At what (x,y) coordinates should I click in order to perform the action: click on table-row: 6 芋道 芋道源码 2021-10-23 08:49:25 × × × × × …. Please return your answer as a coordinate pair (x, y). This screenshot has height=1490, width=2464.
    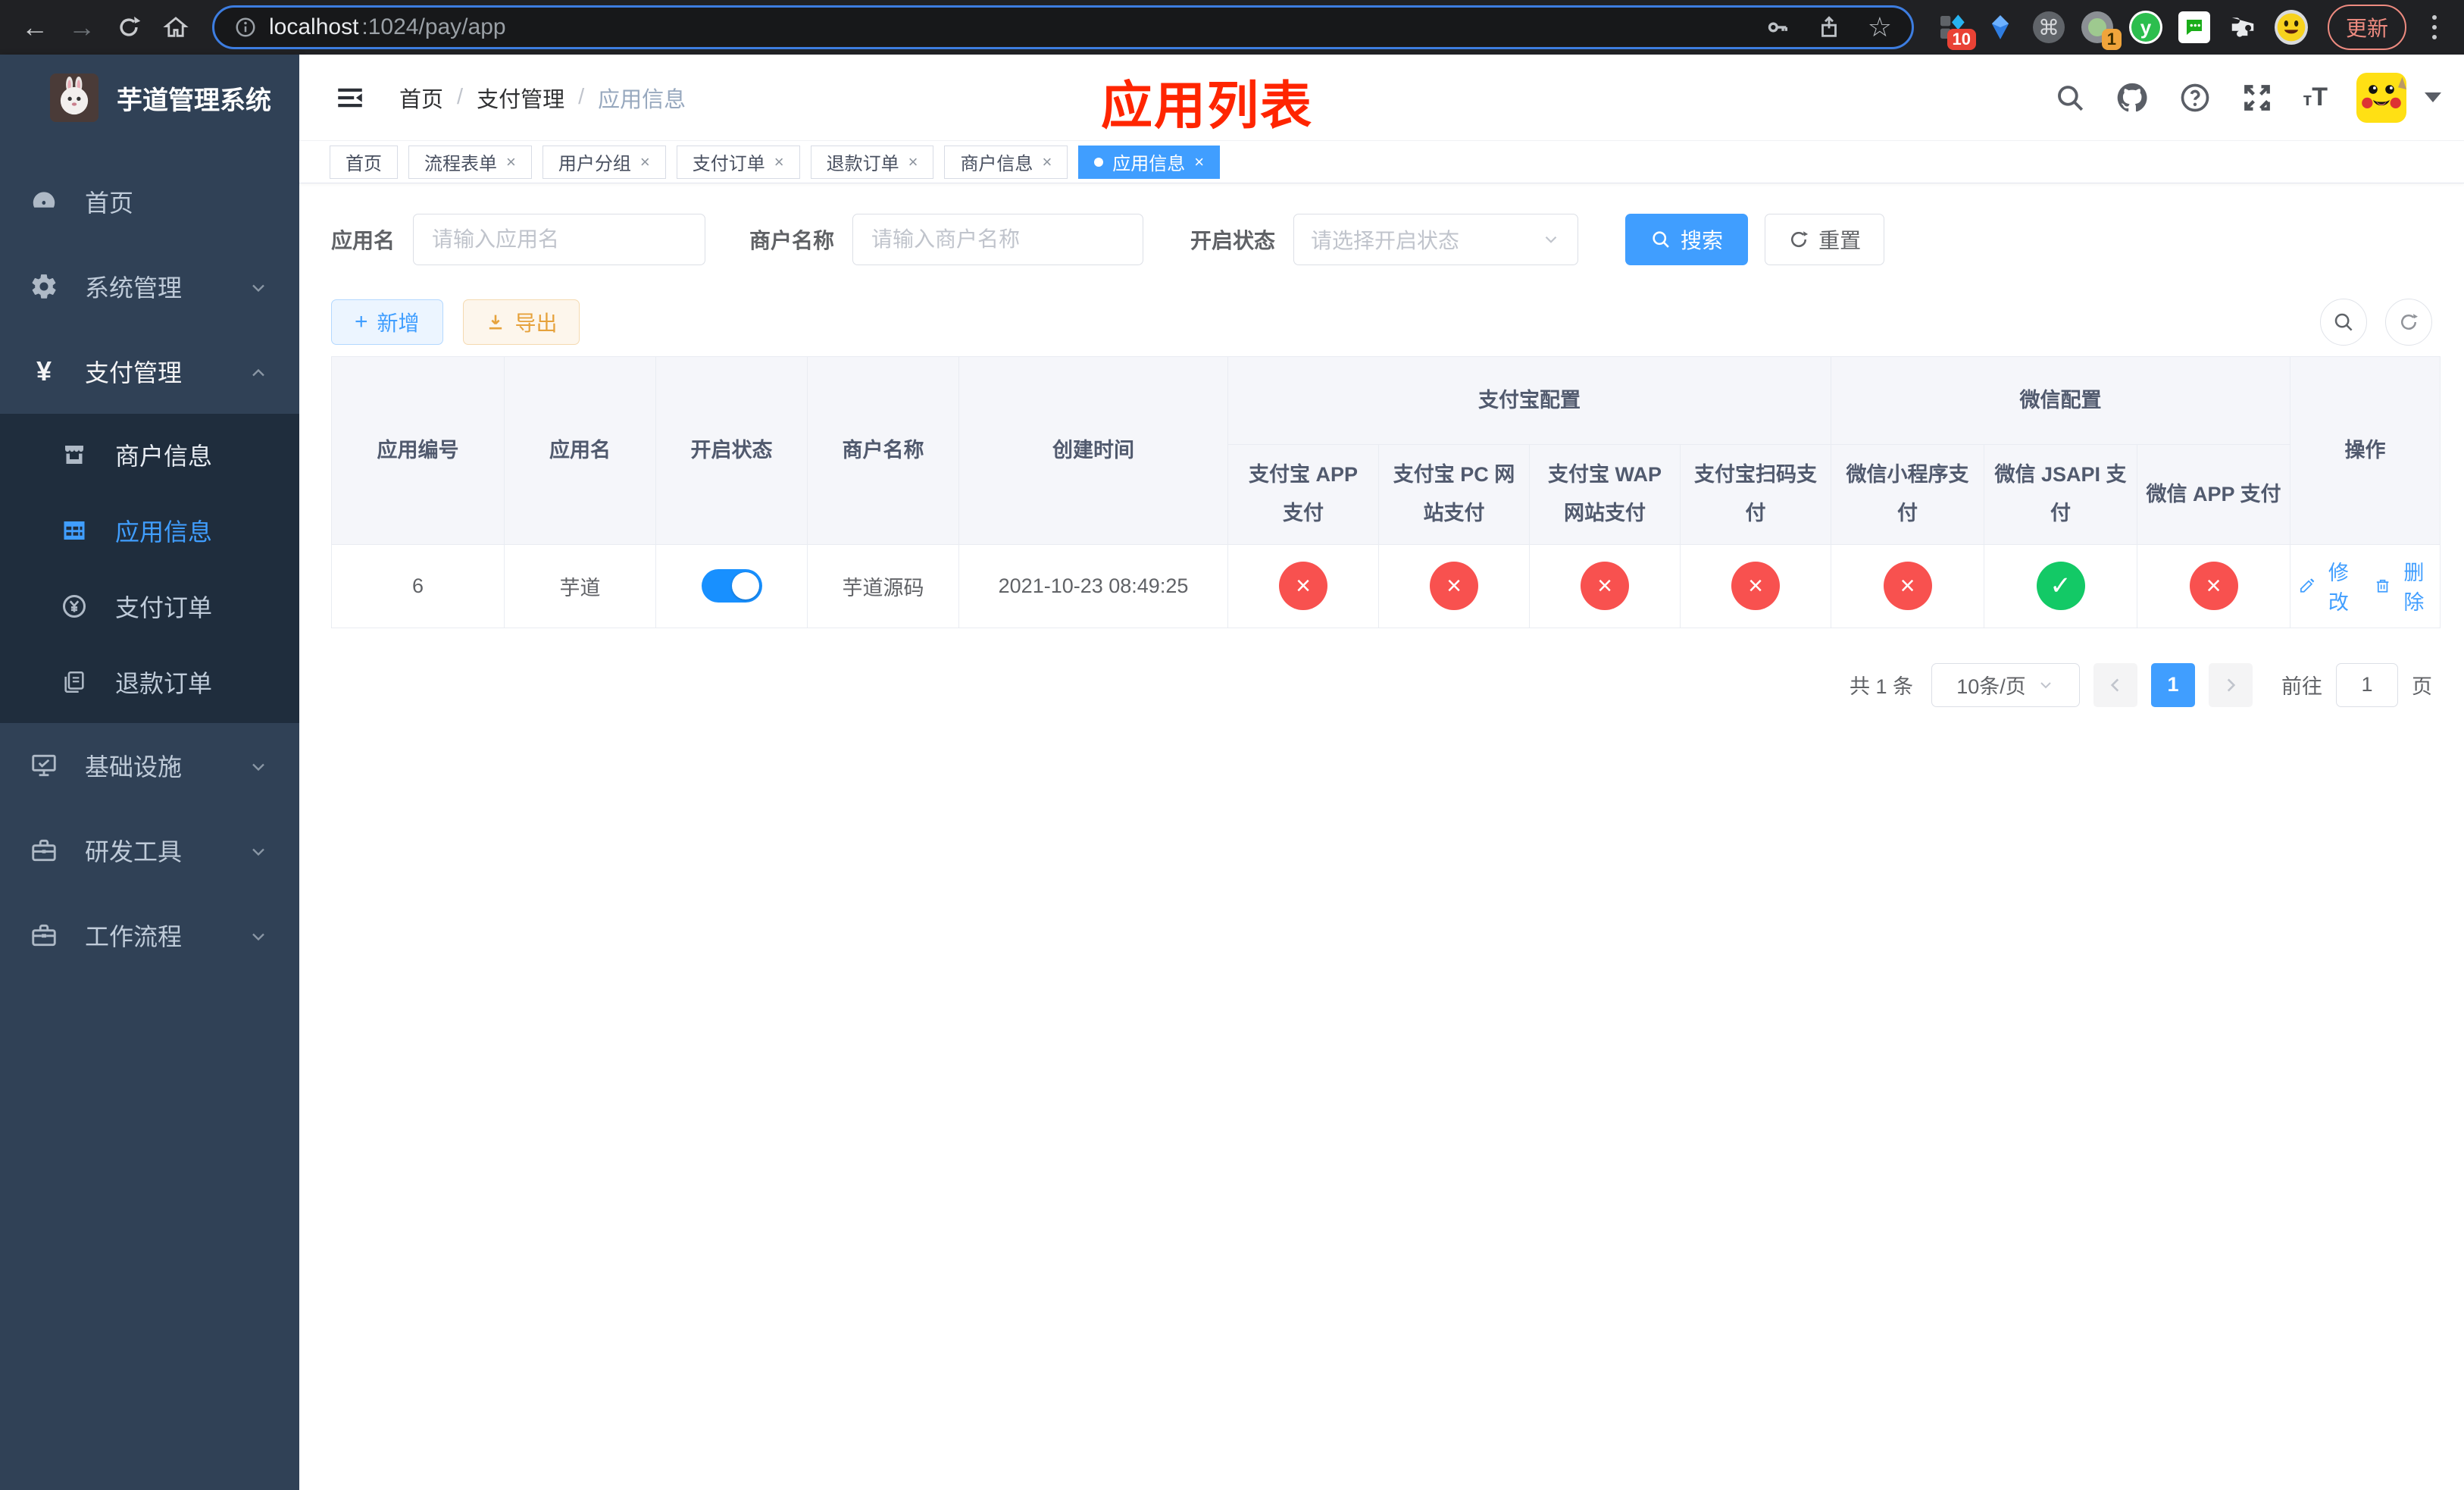
    Looking at the image, I should click on (1386, 585).